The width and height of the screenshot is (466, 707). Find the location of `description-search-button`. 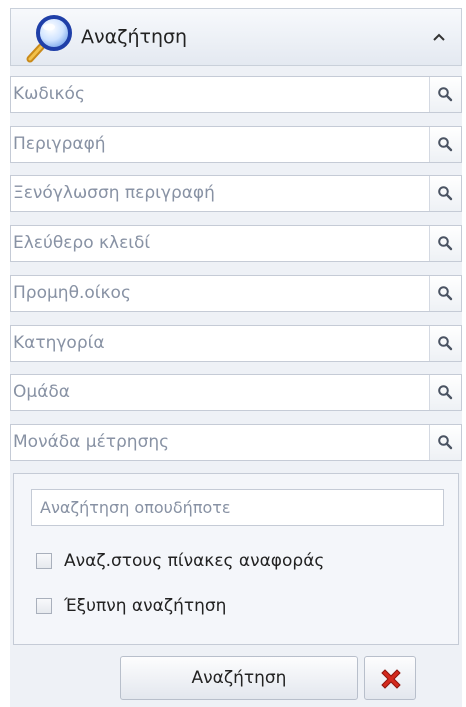

description-search-button is located at coordinates (445, 144).